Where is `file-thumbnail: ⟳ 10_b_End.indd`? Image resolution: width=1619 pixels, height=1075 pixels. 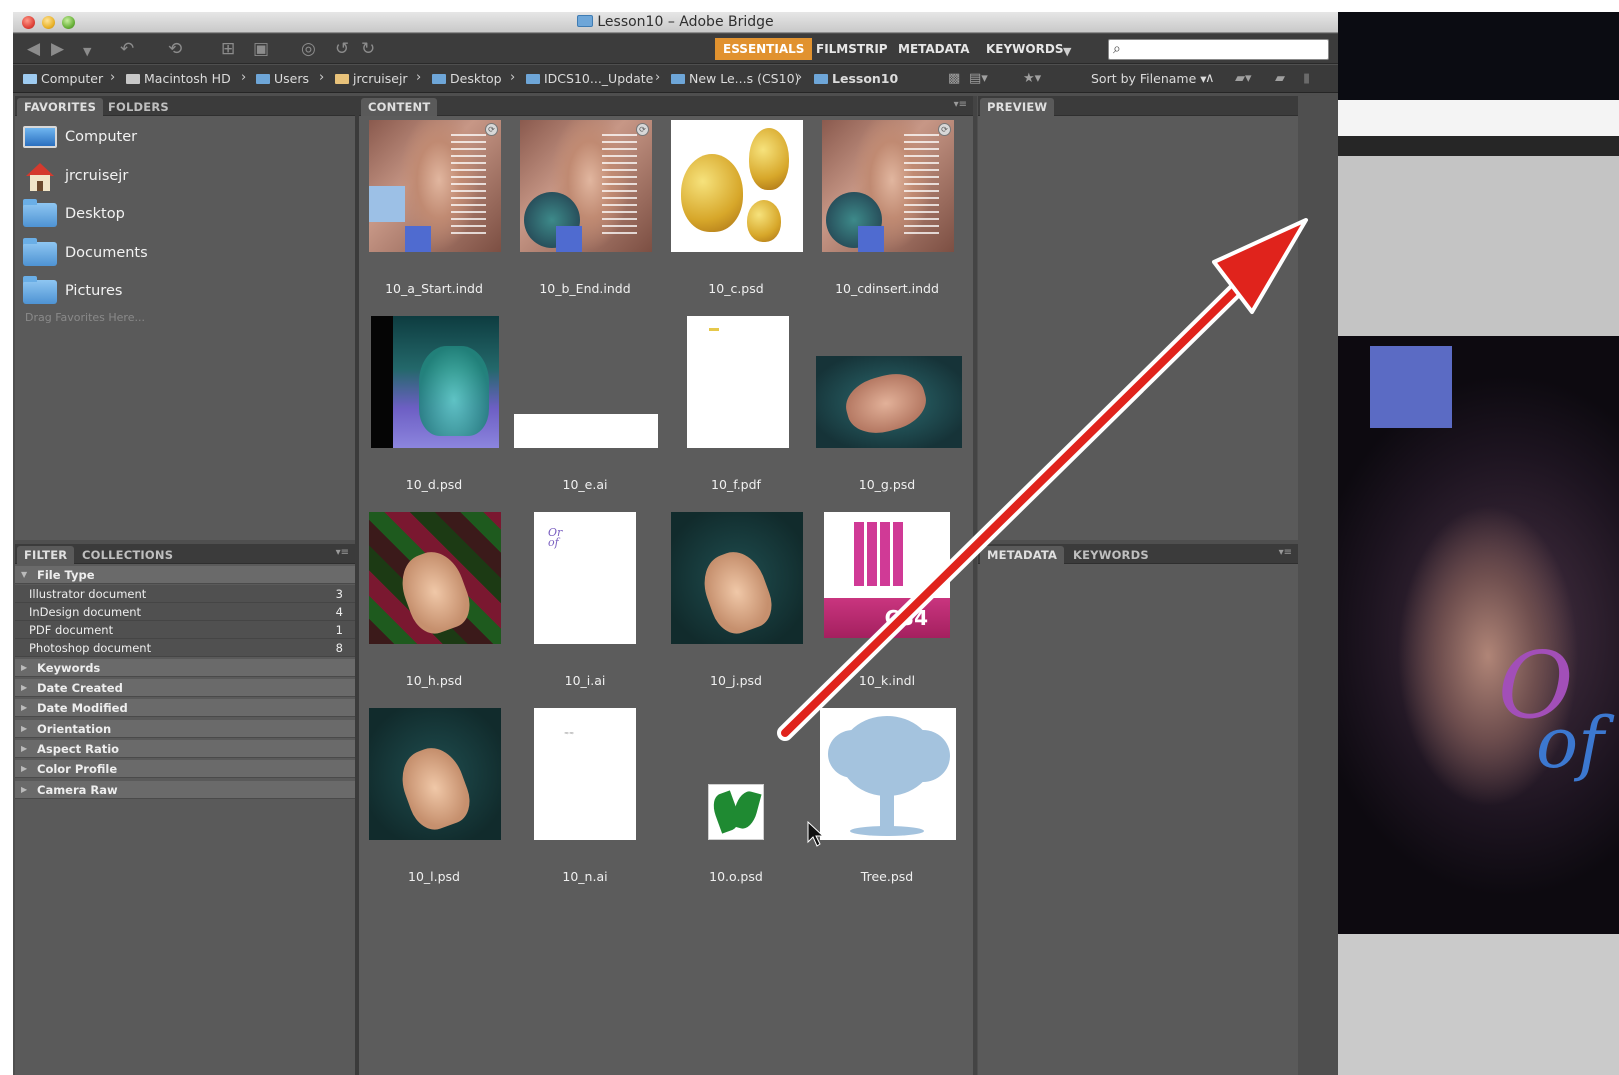 file-thumbnail: ⟳ 10_b_End.indd is located at coordinates (585, 214).